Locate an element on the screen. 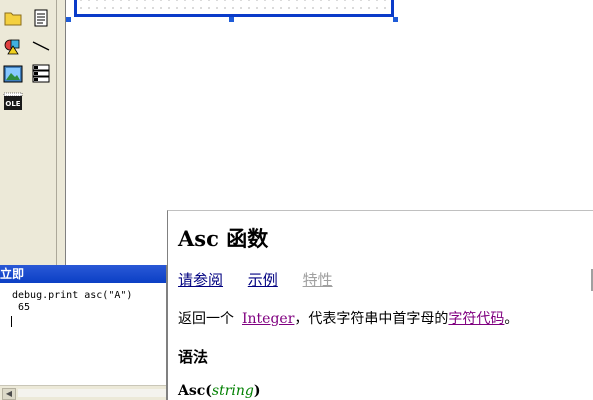 Image resolution: width=593 pixels, height=400 pixels. document-icon is located at coordinates (41, 18).